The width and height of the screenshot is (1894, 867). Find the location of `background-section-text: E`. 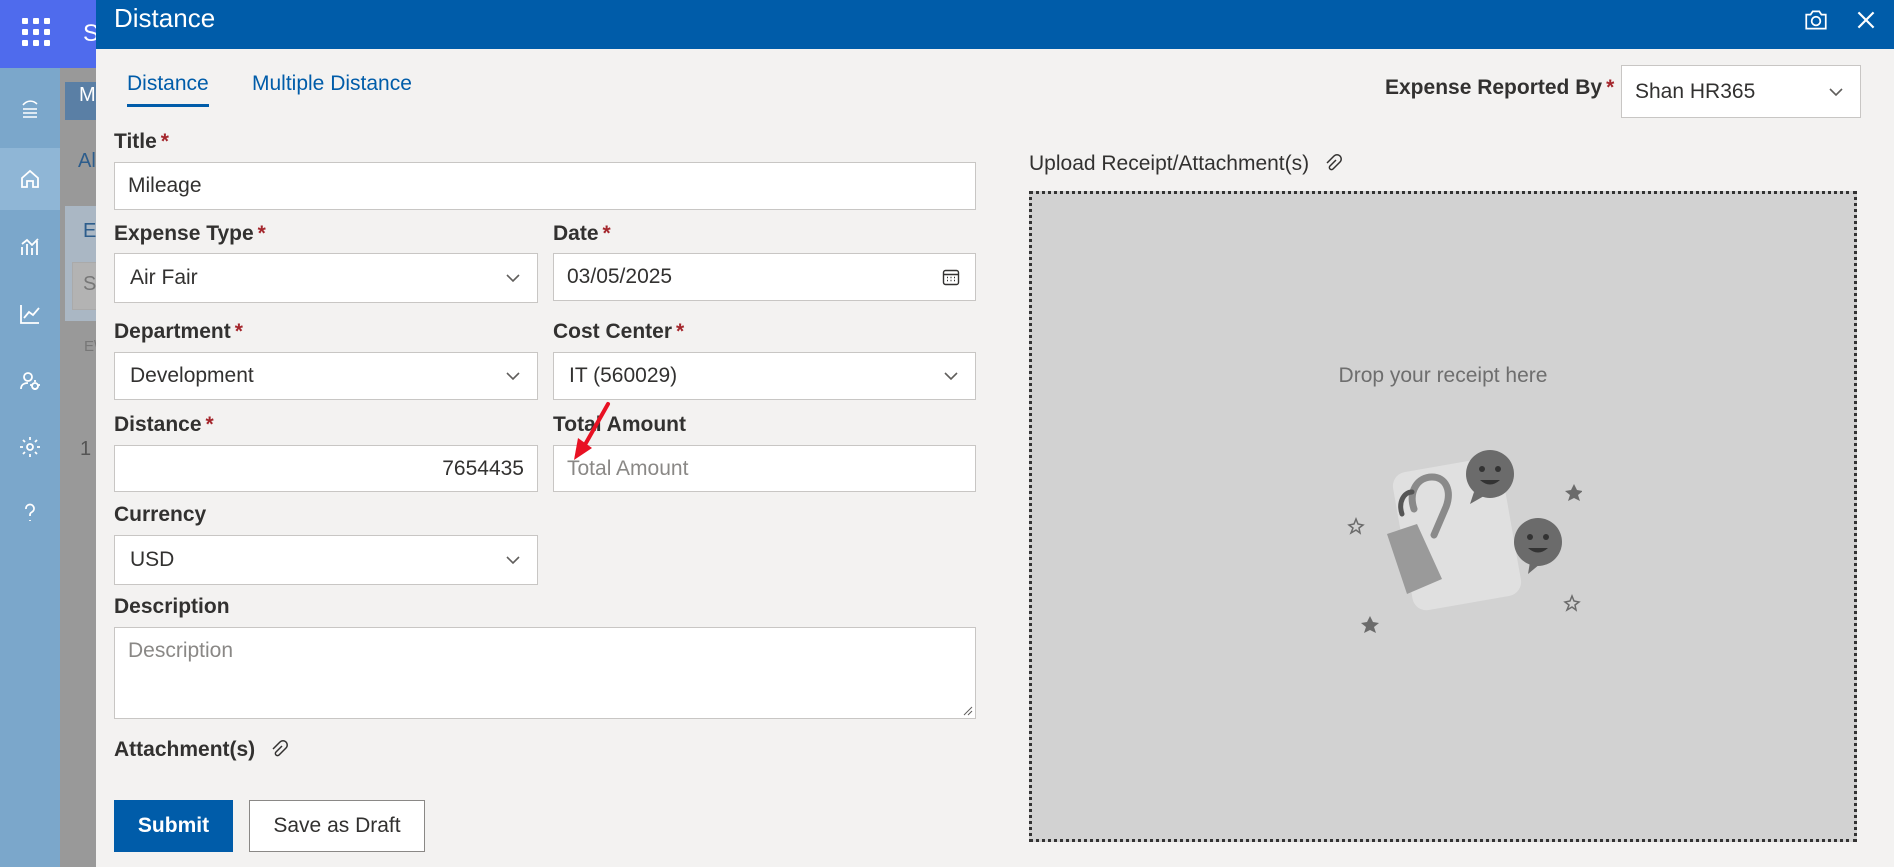

background-section-text: E is located at coordinates (90, 231).